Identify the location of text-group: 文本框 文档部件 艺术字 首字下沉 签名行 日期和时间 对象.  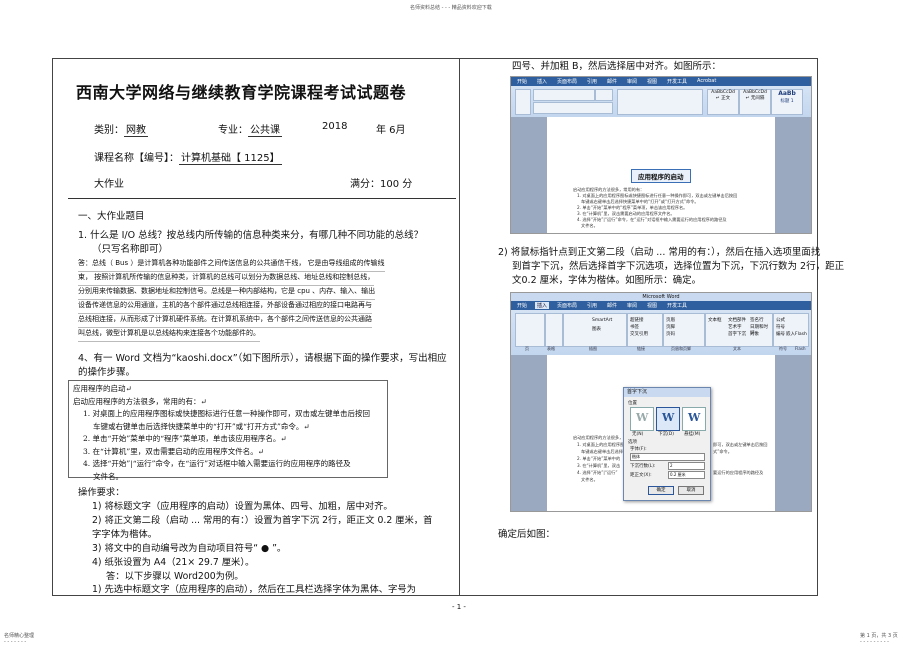
(739, 330).